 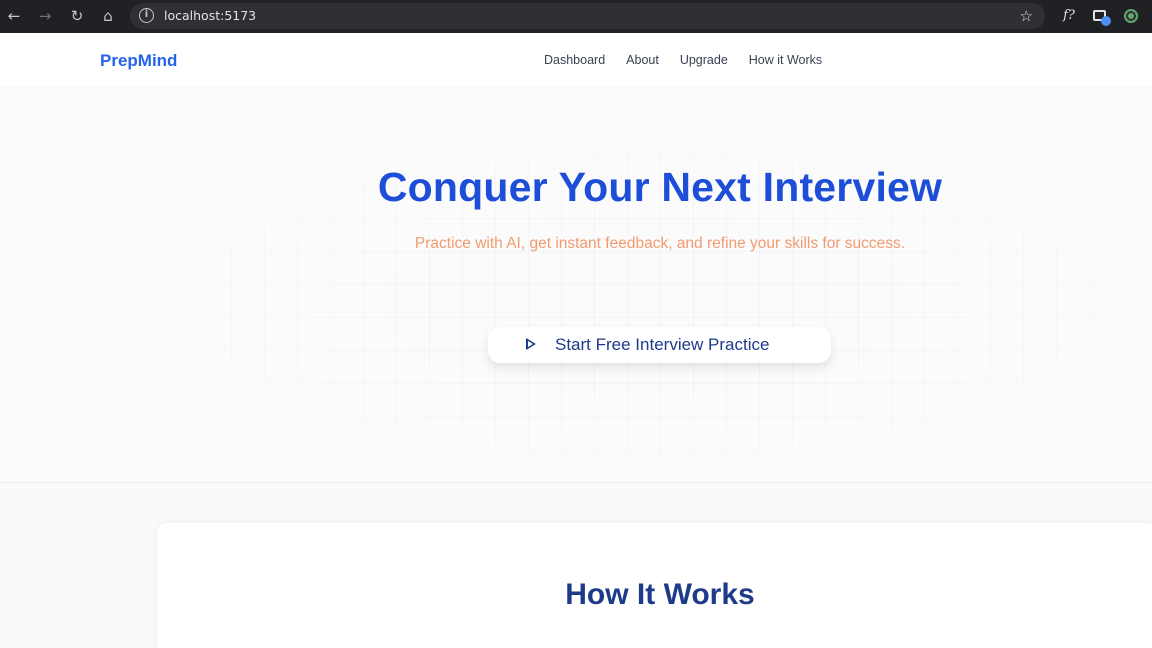 I want to click on bookmark-star-icon: ☆, so click(x=1026, y=16).